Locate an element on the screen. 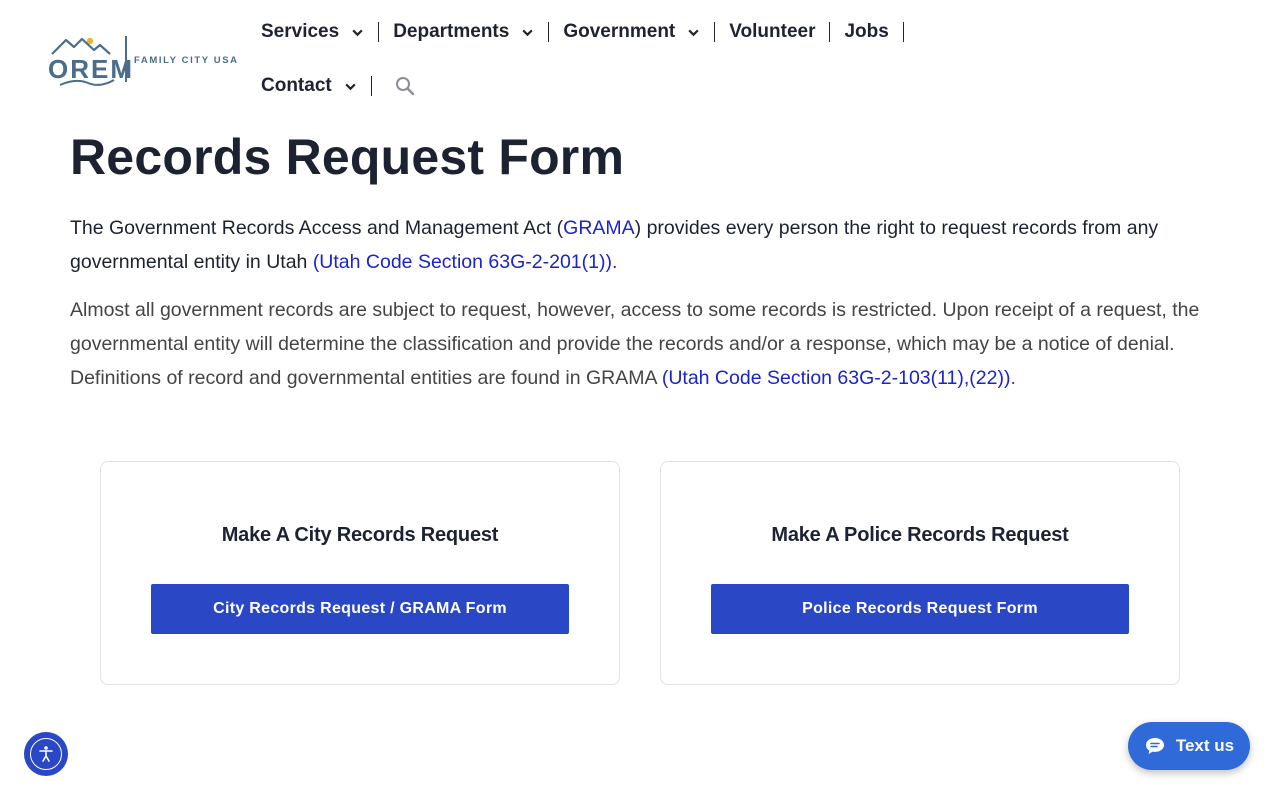 The image size is (1280, 800). nav-label: Volunteer is located at coordinates (772, 31).